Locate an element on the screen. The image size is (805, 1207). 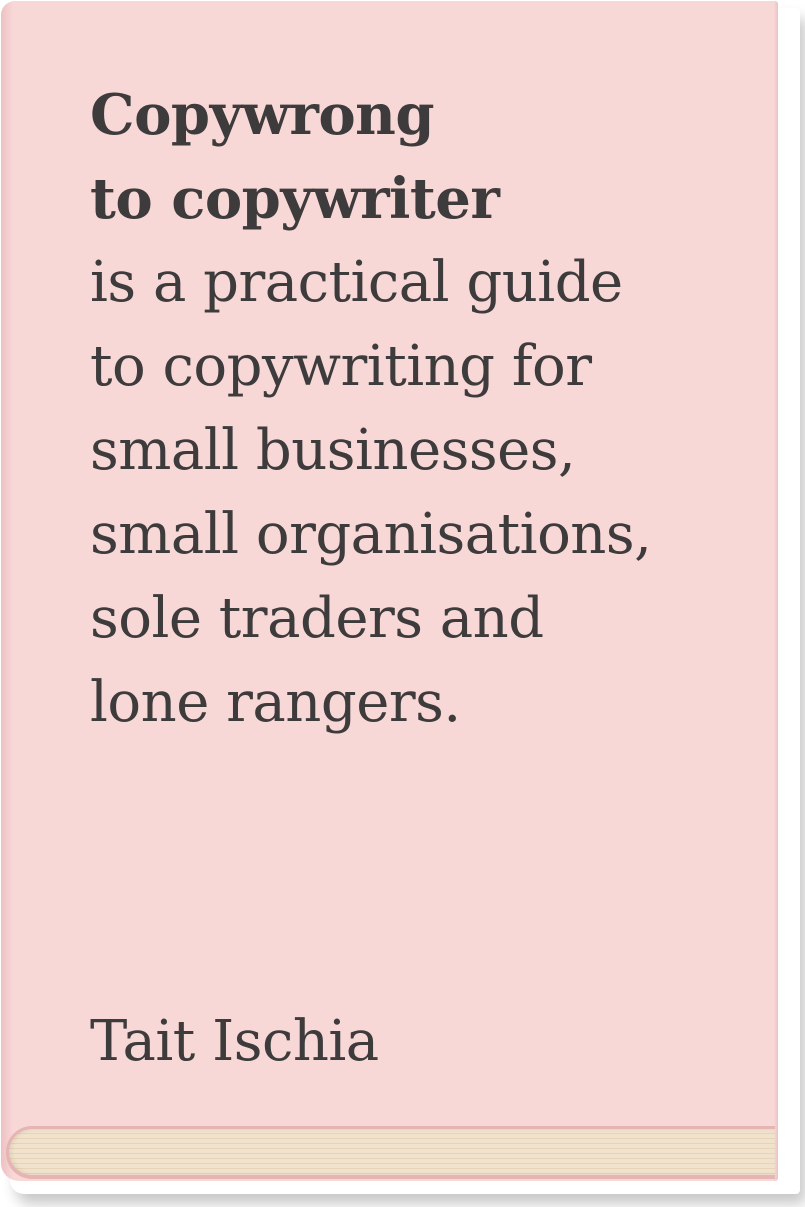
description-line: to copywriting for is located at coordinates (341, 366).